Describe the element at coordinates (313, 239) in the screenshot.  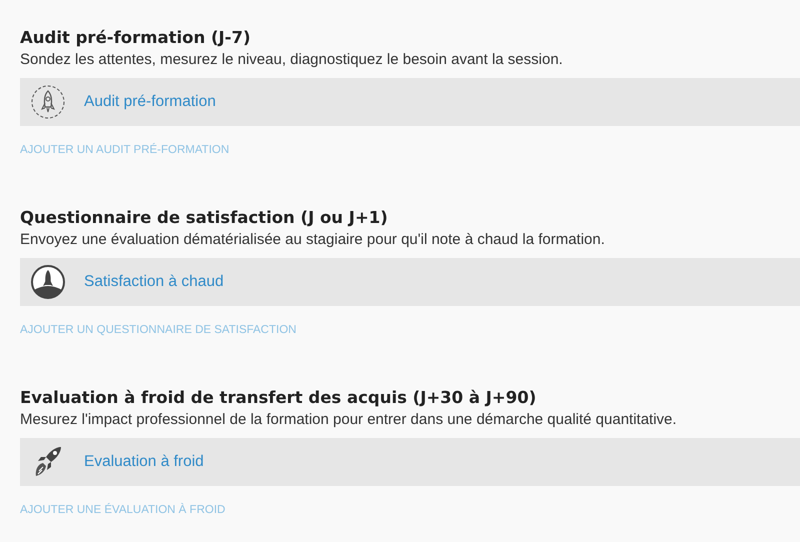
I see `section-description: Envoyez une évaluation dématérialisée au stagiaire pour qu'il note à chaud la formation.` at that location.